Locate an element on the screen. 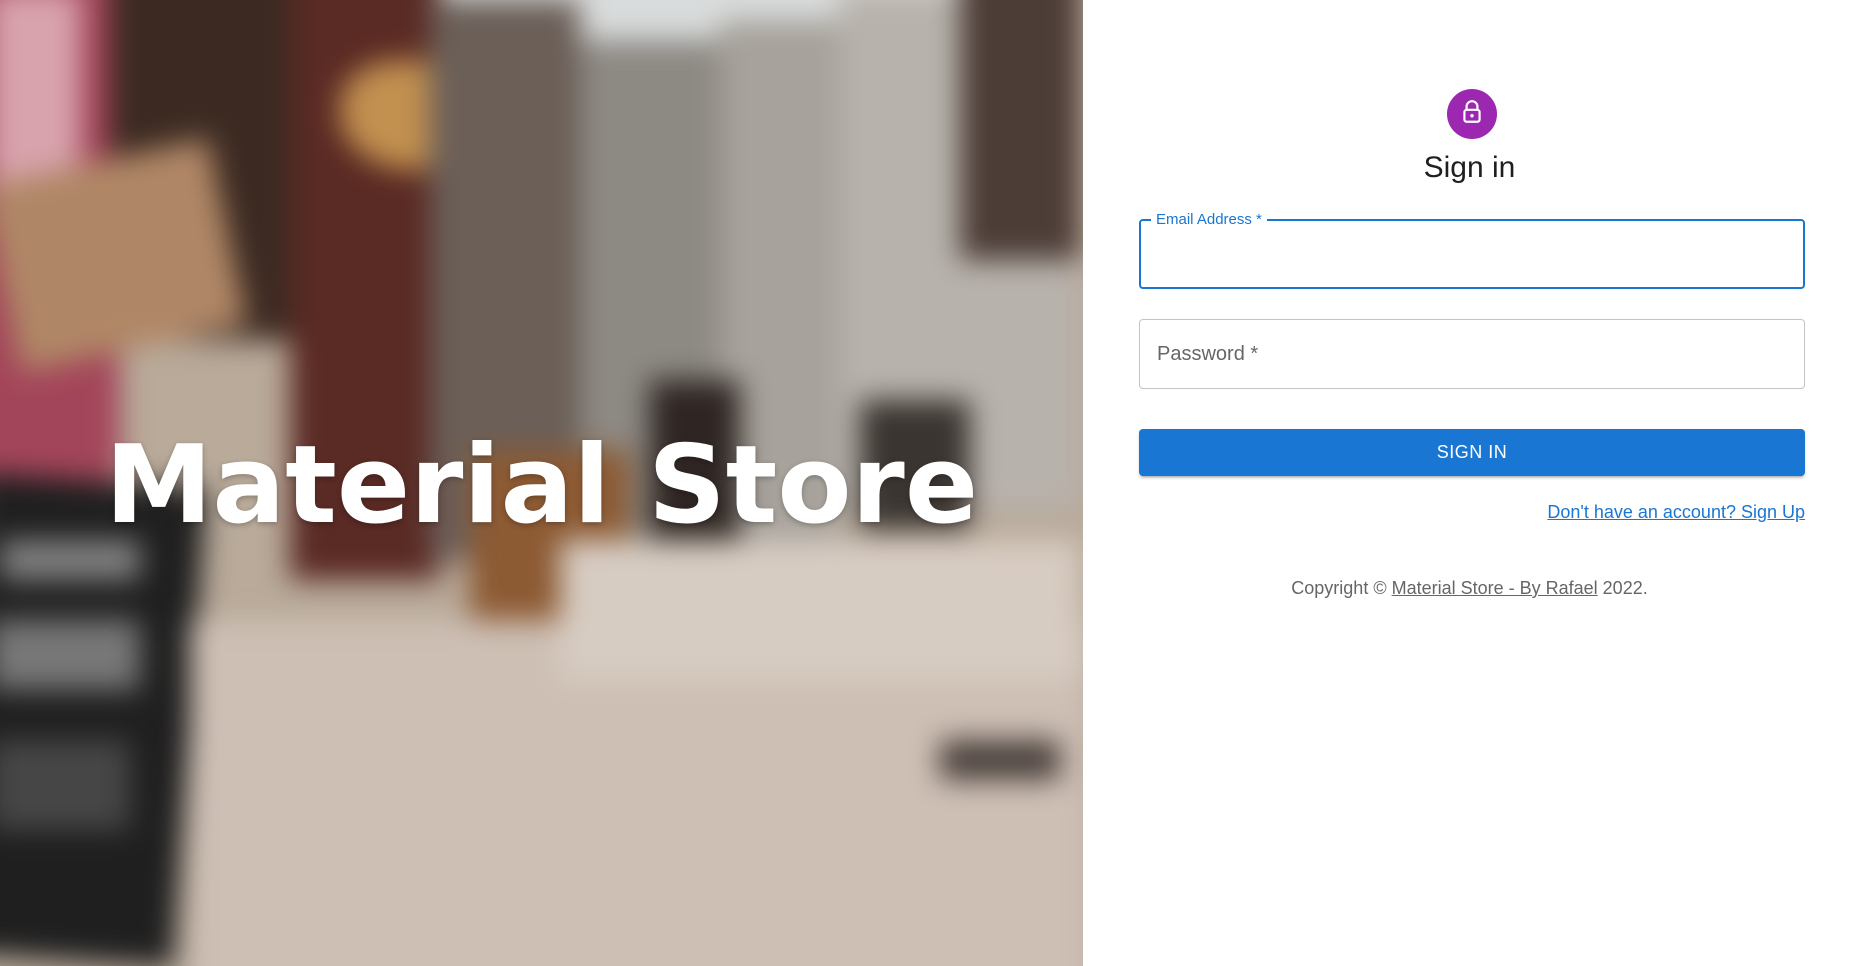  lock-icon is located at coordinates (1472, 114).